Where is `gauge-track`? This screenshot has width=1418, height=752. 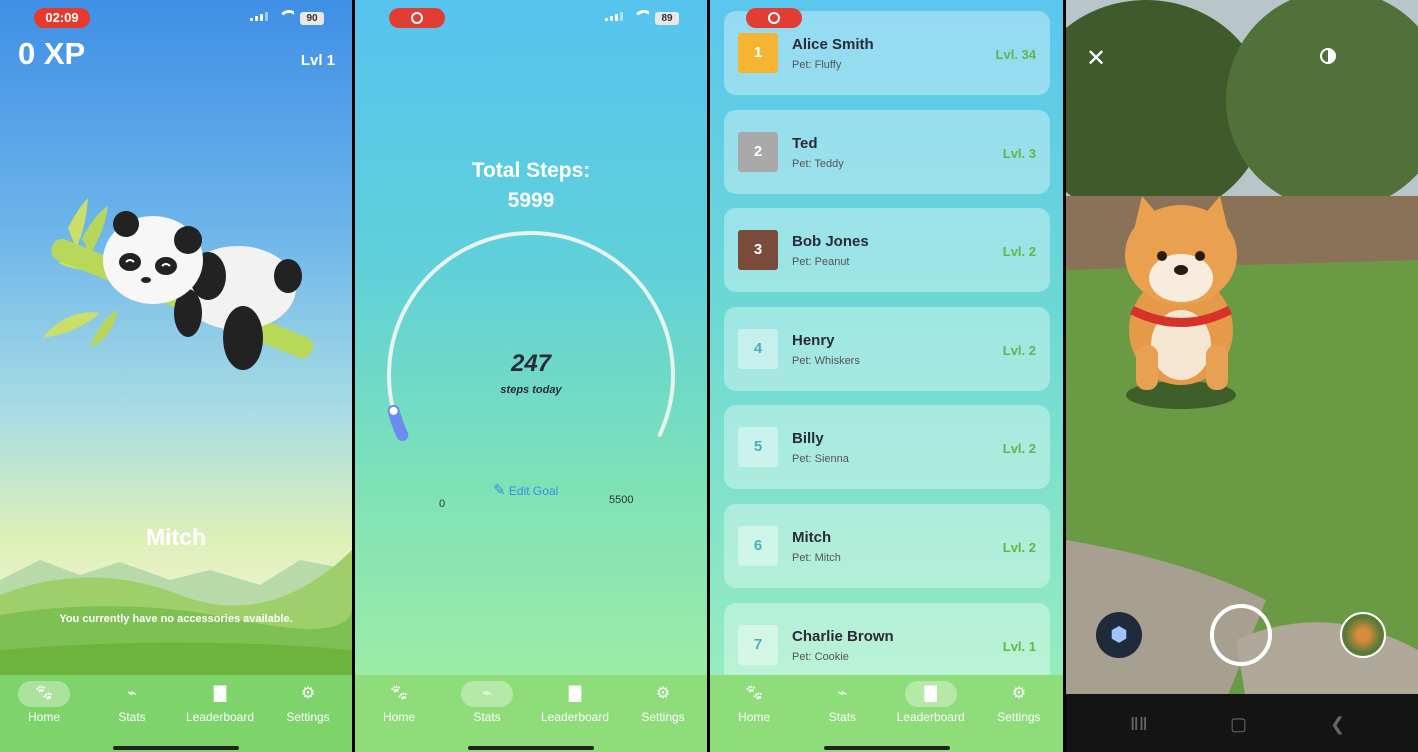
gauge-track is located at coordinates (531, 334).